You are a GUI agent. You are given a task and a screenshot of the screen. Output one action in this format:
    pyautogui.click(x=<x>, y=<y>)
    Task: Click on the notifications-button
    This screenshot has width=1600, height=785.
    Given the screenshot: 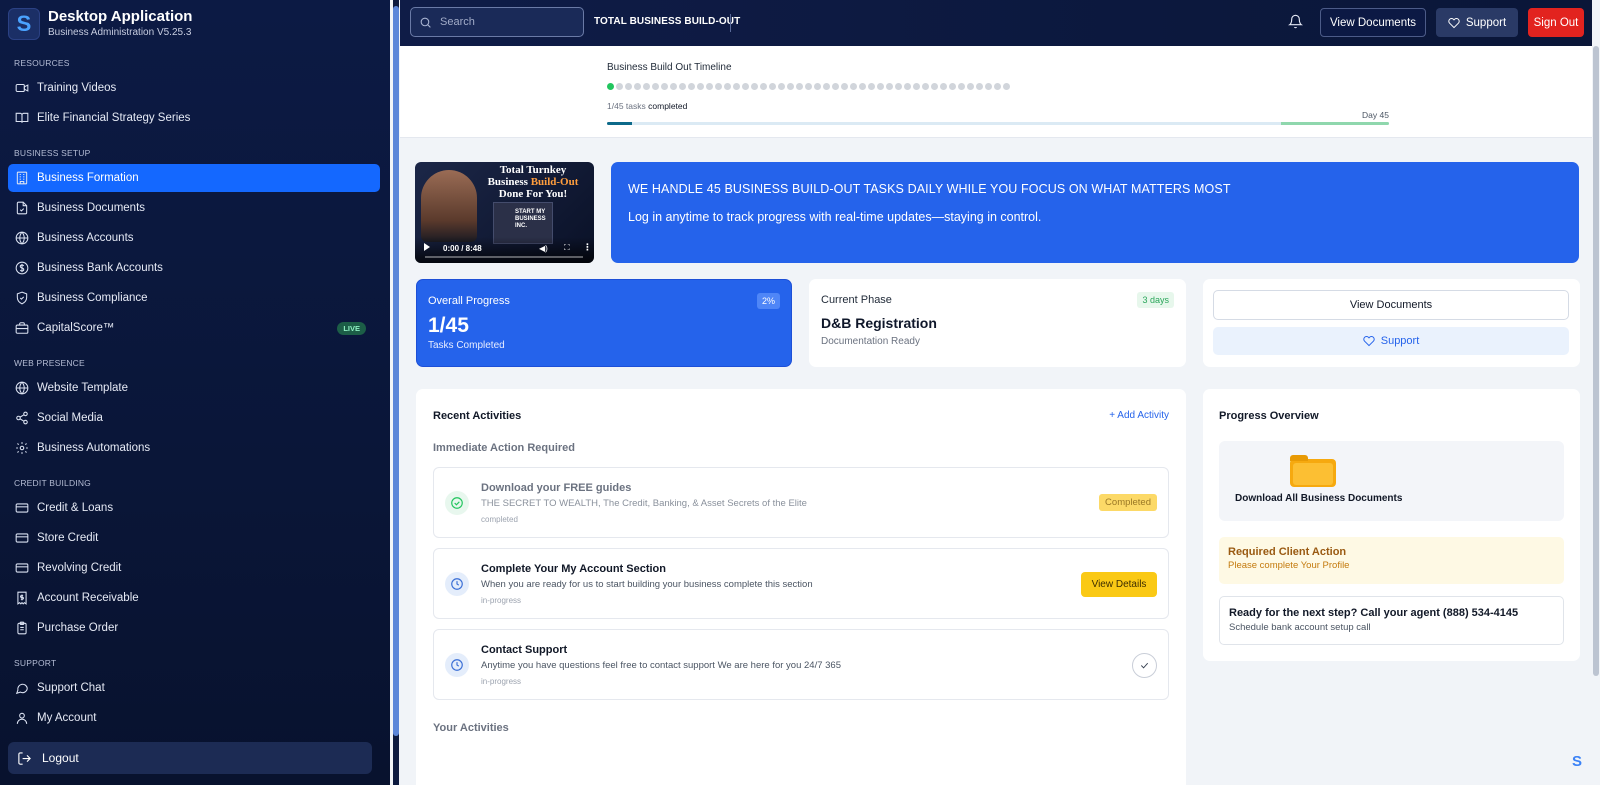 What is the action you would take?
    pyautogui.click(x=1295, y=24)
    